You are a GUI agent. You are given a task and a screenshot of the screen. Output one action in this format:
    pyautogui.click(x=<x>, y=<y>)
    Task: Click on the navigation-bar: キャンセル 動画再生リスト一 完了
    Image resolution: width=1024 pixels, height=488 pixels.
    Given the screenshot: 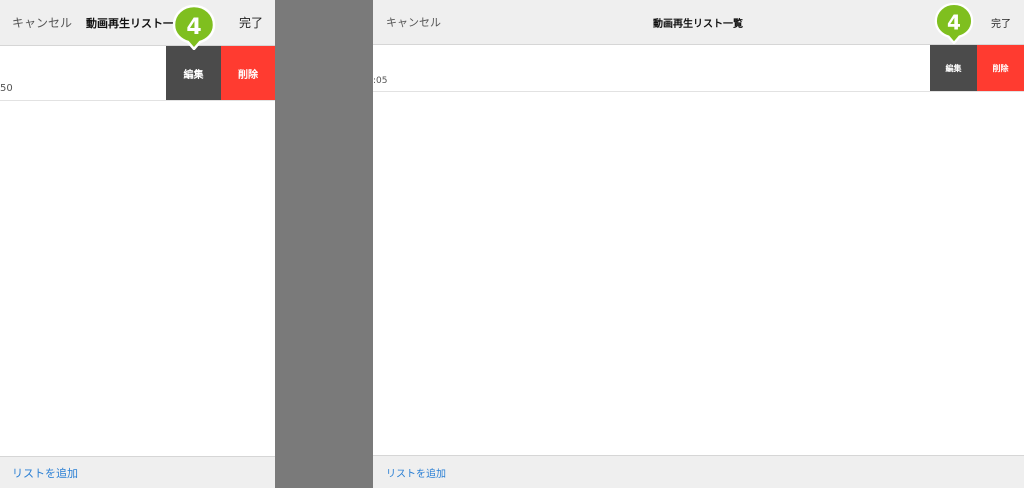 What is the action you would take?
    pyautogui.click(x=137, y=23)
    